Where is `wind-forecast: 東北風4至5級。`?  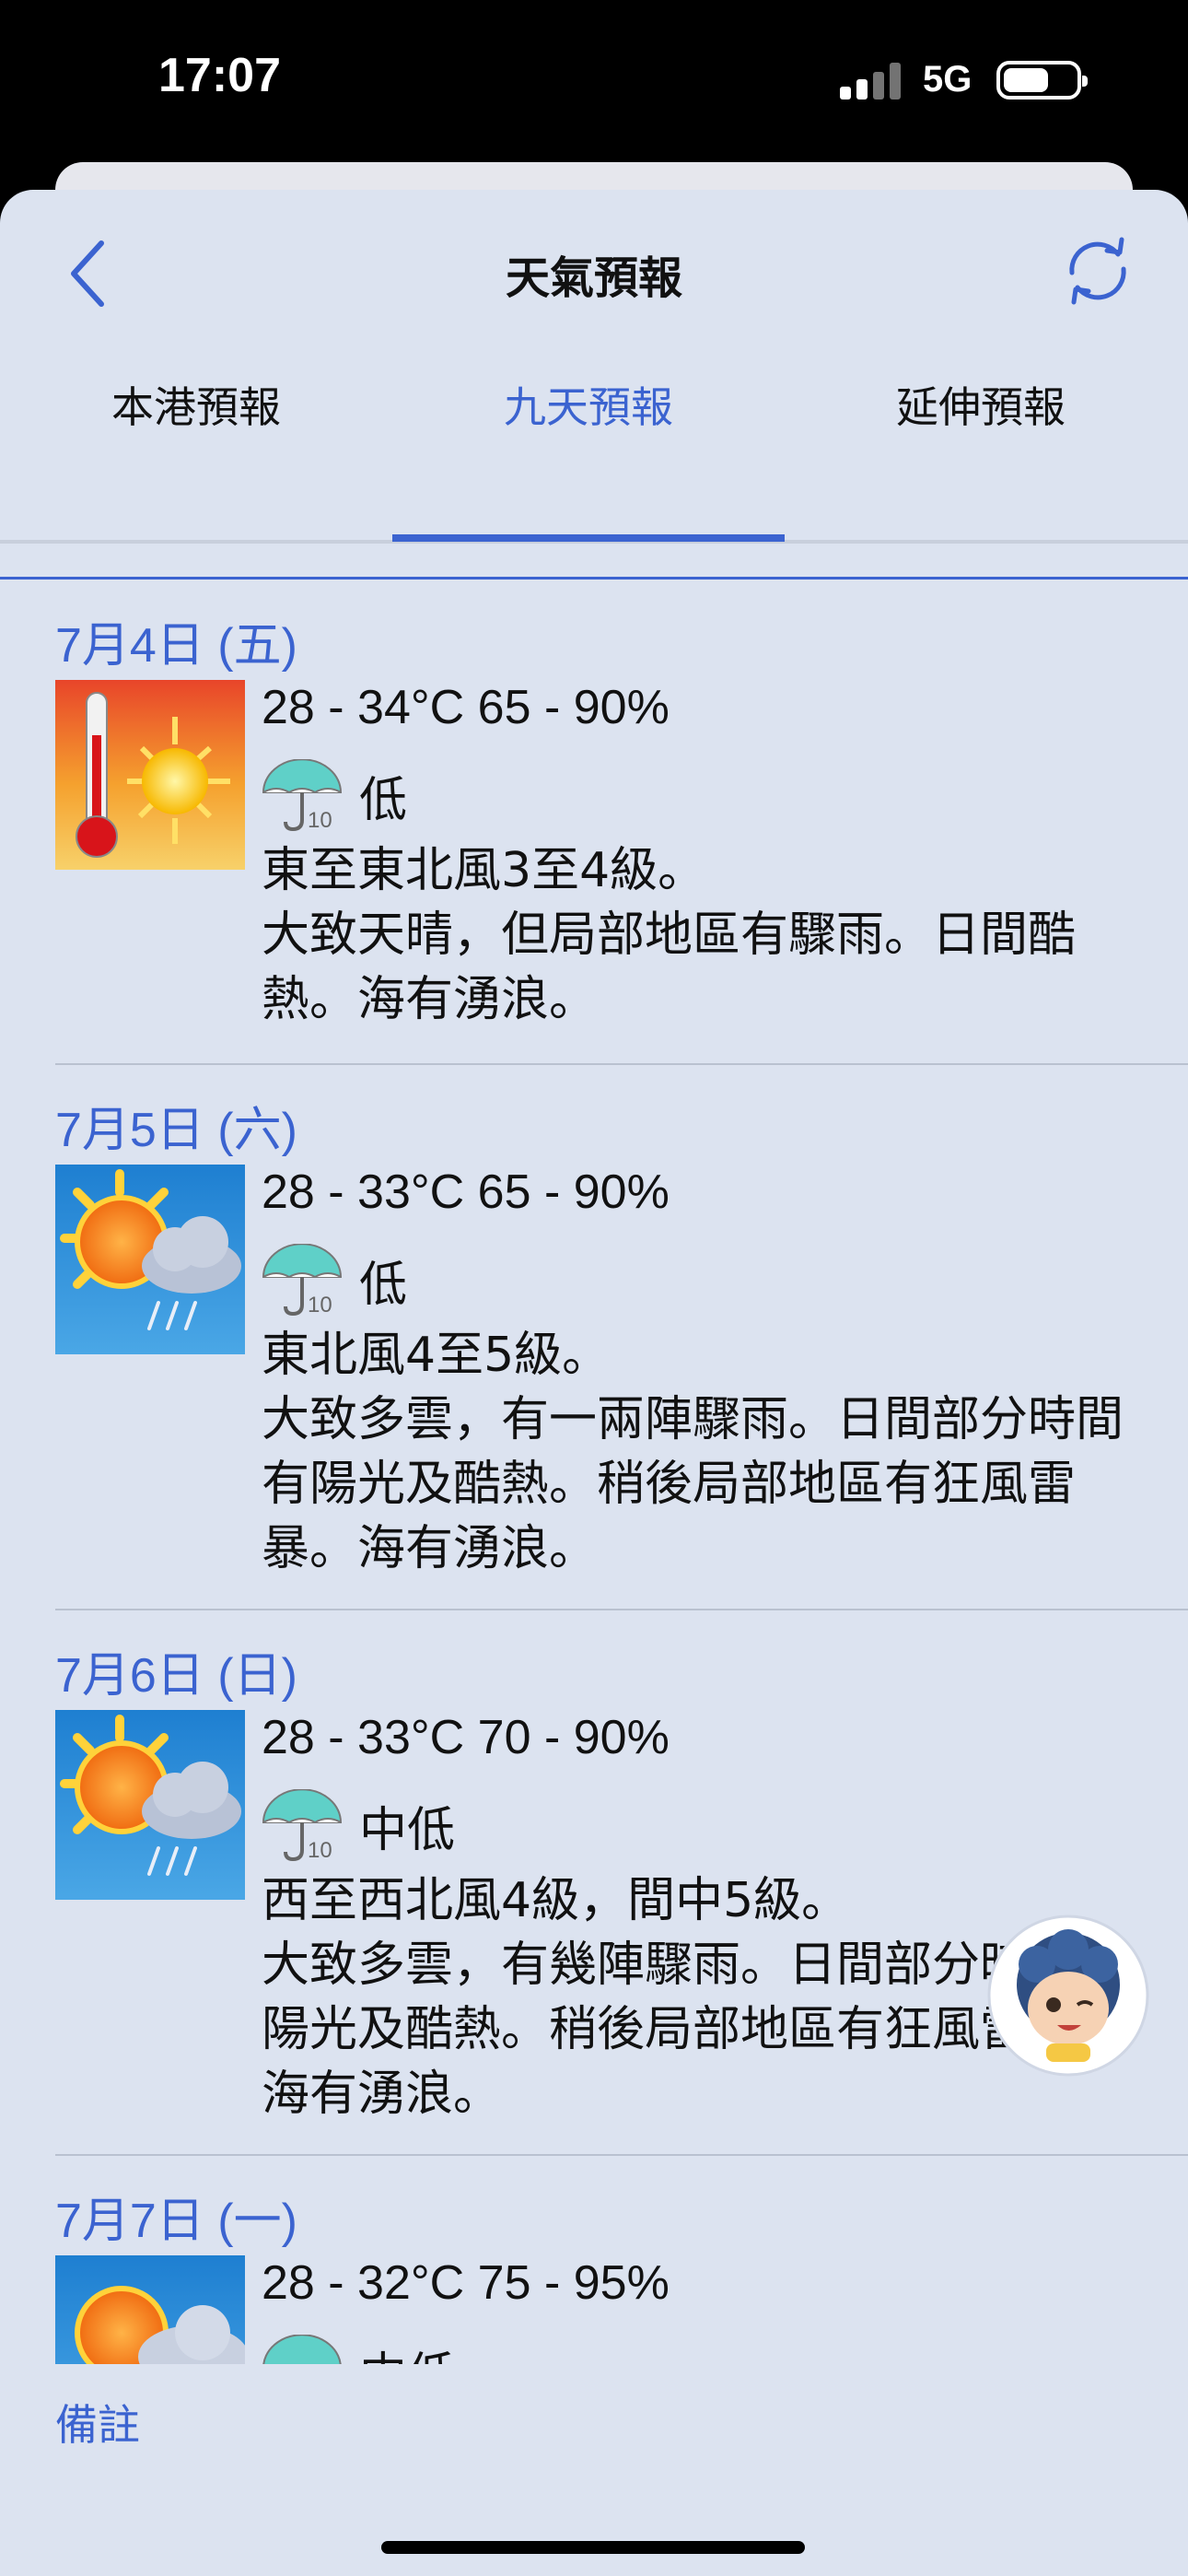
wind-forecast: 東北風4至5級。 is located at coordinates (436, 1355).